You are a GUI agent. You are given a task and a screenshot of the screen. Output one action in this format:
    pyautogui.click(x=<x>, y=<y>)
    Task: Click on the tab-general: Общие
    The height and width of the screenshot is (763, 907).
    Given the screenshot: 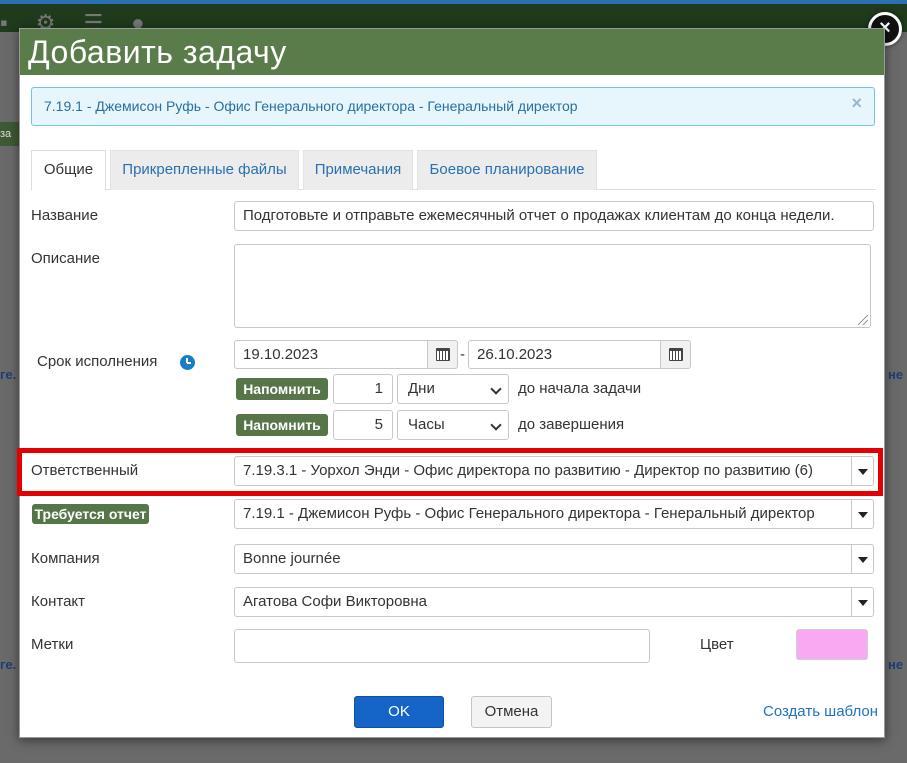 What is the action you would take?
    pyautogui.click(x=68, y=170)
    